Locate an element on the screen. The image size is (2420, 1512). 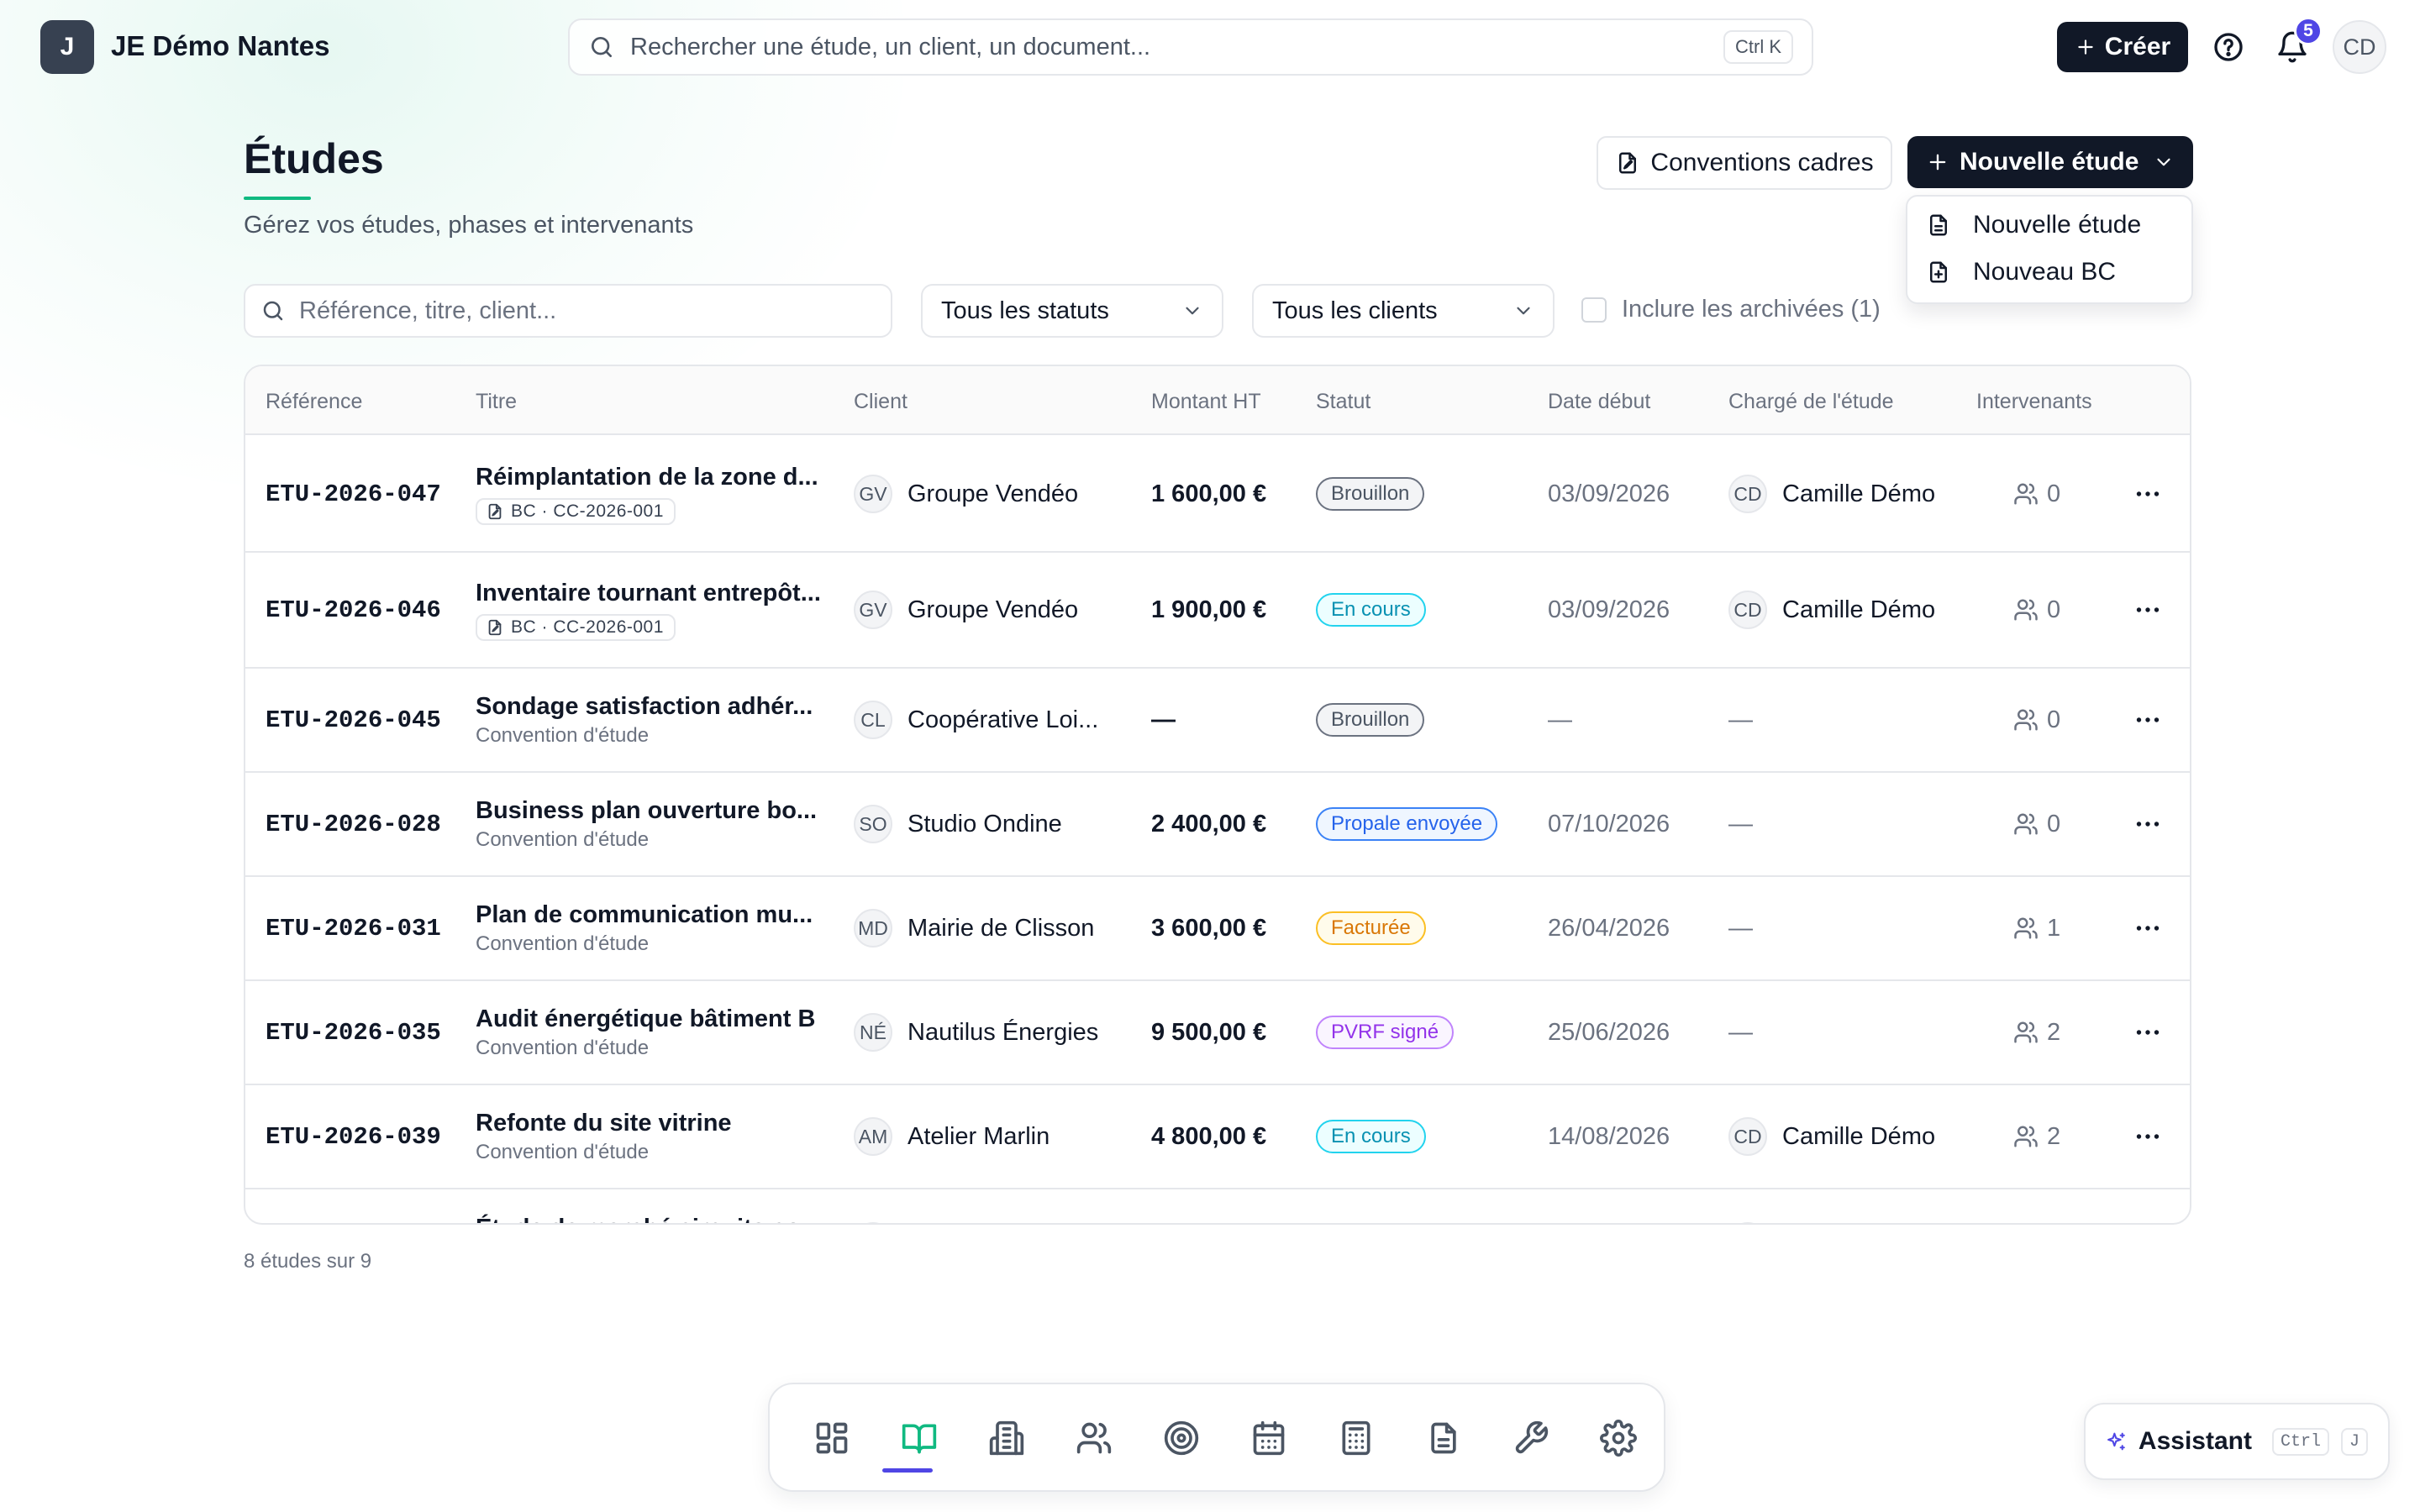
dock-people is located at coordinates (1094, 1438).